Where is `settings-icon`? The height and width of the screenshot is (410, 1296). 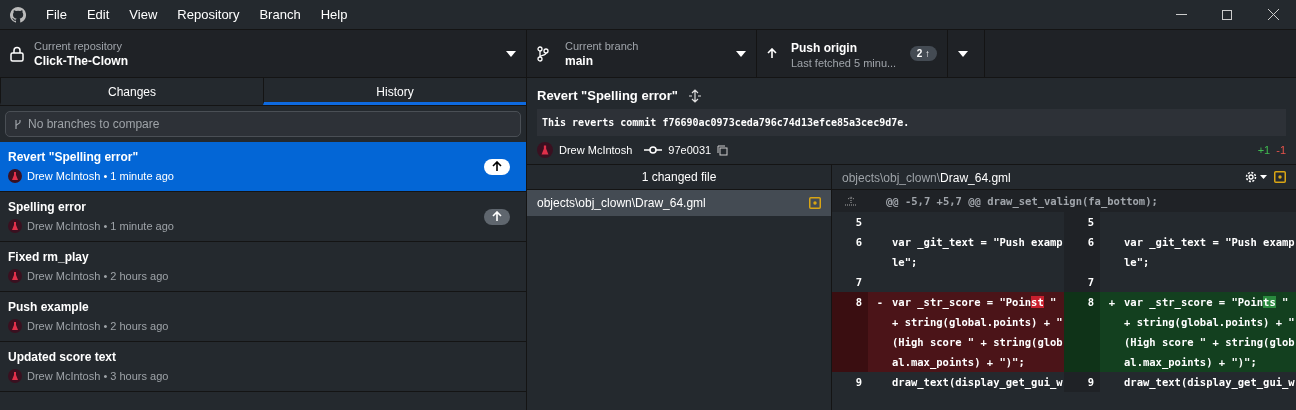 settings-icon is located at coordinates (1256, 177).